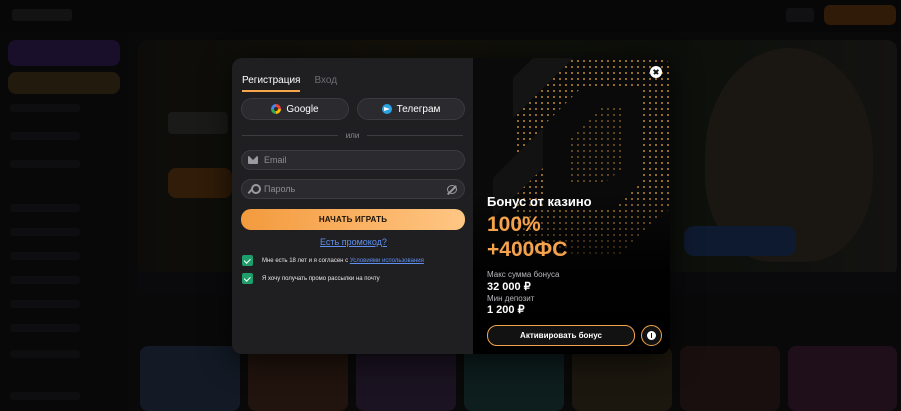 This screenshot has width=901, height=411. What do you see at coordinates (271, 83) in the screenshot?
I see `tab-registration: Регистрация` at bounding box center [271, 83].